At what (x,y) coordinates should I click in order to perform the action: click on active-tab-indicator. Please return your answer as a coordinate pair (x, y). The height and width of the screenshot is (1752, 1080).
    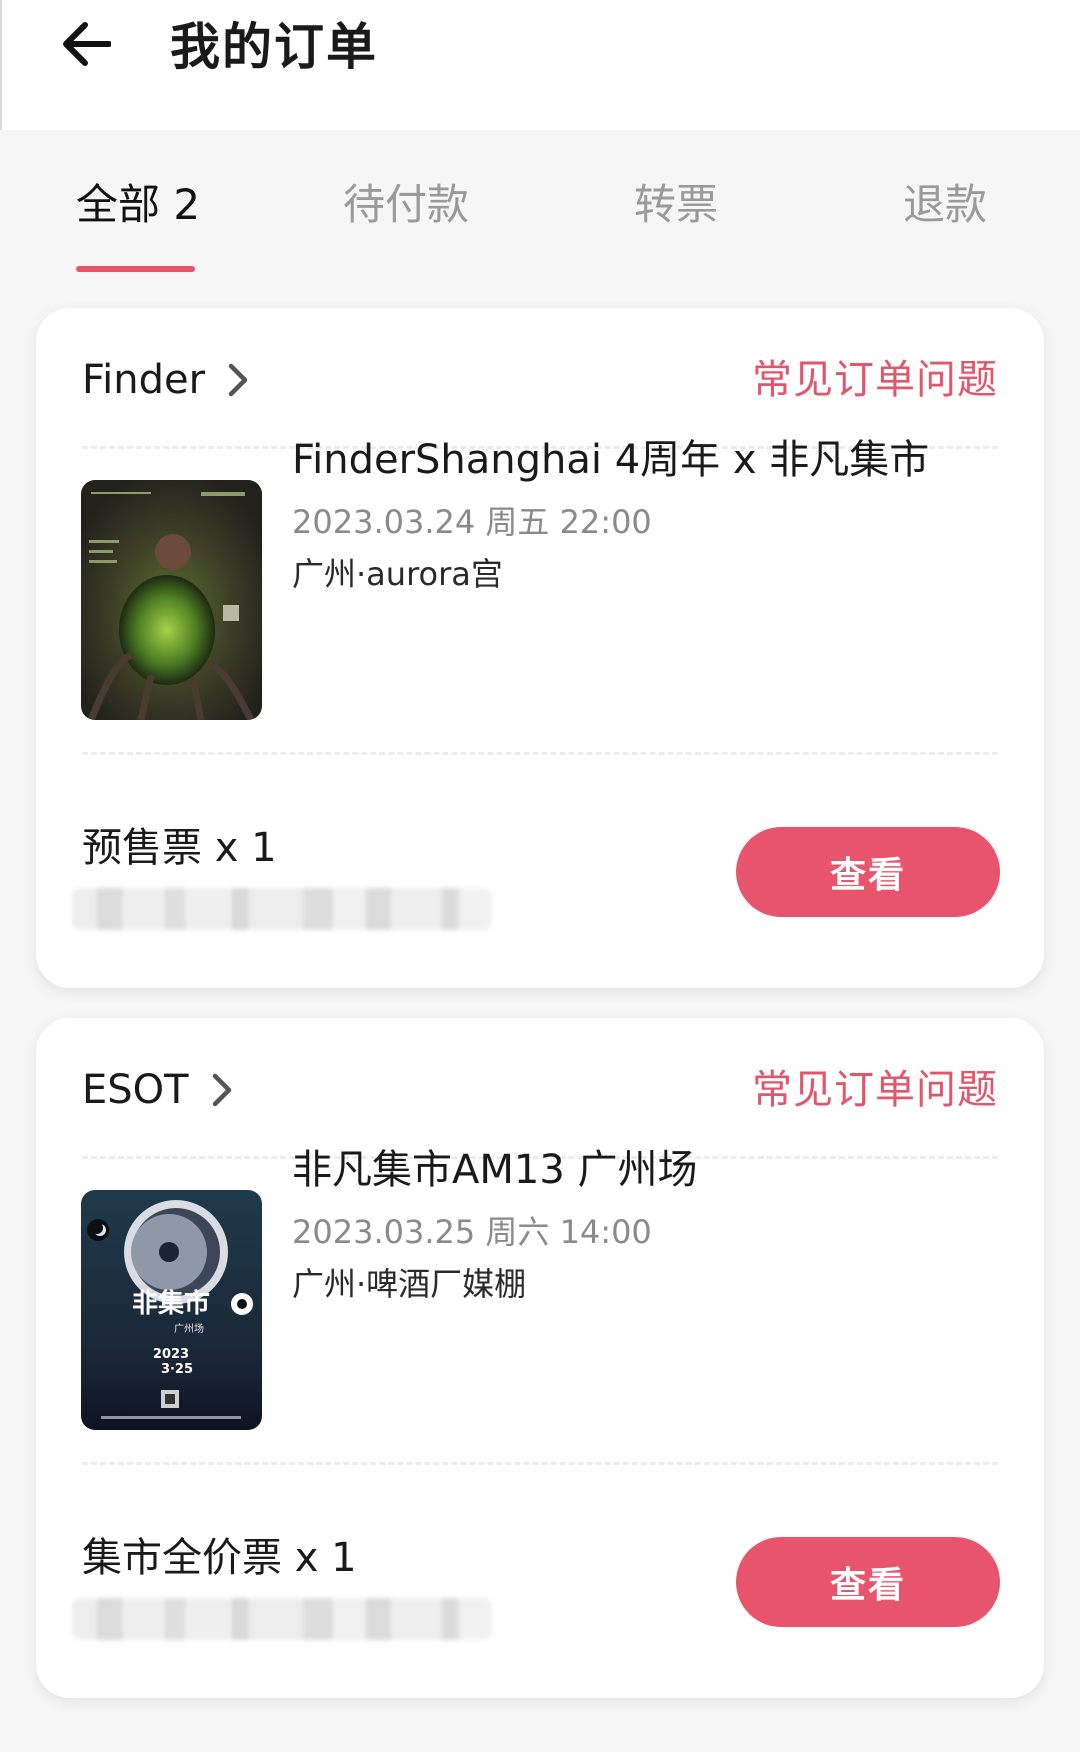
    Looking at the image, I should click on (135, 269).